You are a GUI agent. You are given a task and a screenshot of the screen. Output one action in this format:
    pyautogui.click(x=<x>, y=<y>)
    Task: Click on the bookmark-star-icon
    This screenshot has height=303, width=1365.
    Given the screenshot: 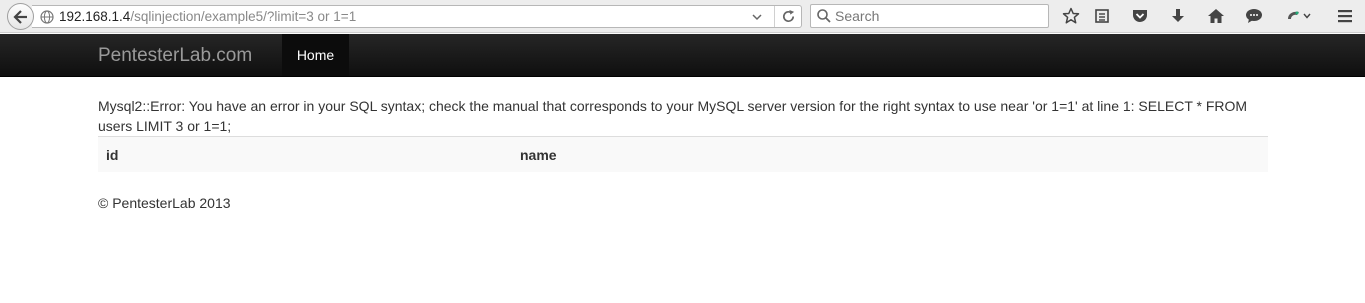 What is the action you would take?
    pyautogui.click(x=1071, y=15)
    